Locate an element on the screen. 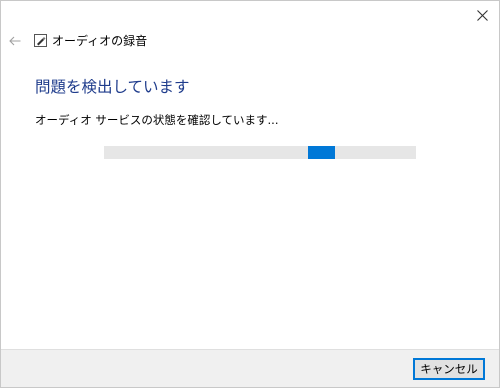 The image size is (500, 388). progress-marquee-chunk is located at coordinates (321, 152).